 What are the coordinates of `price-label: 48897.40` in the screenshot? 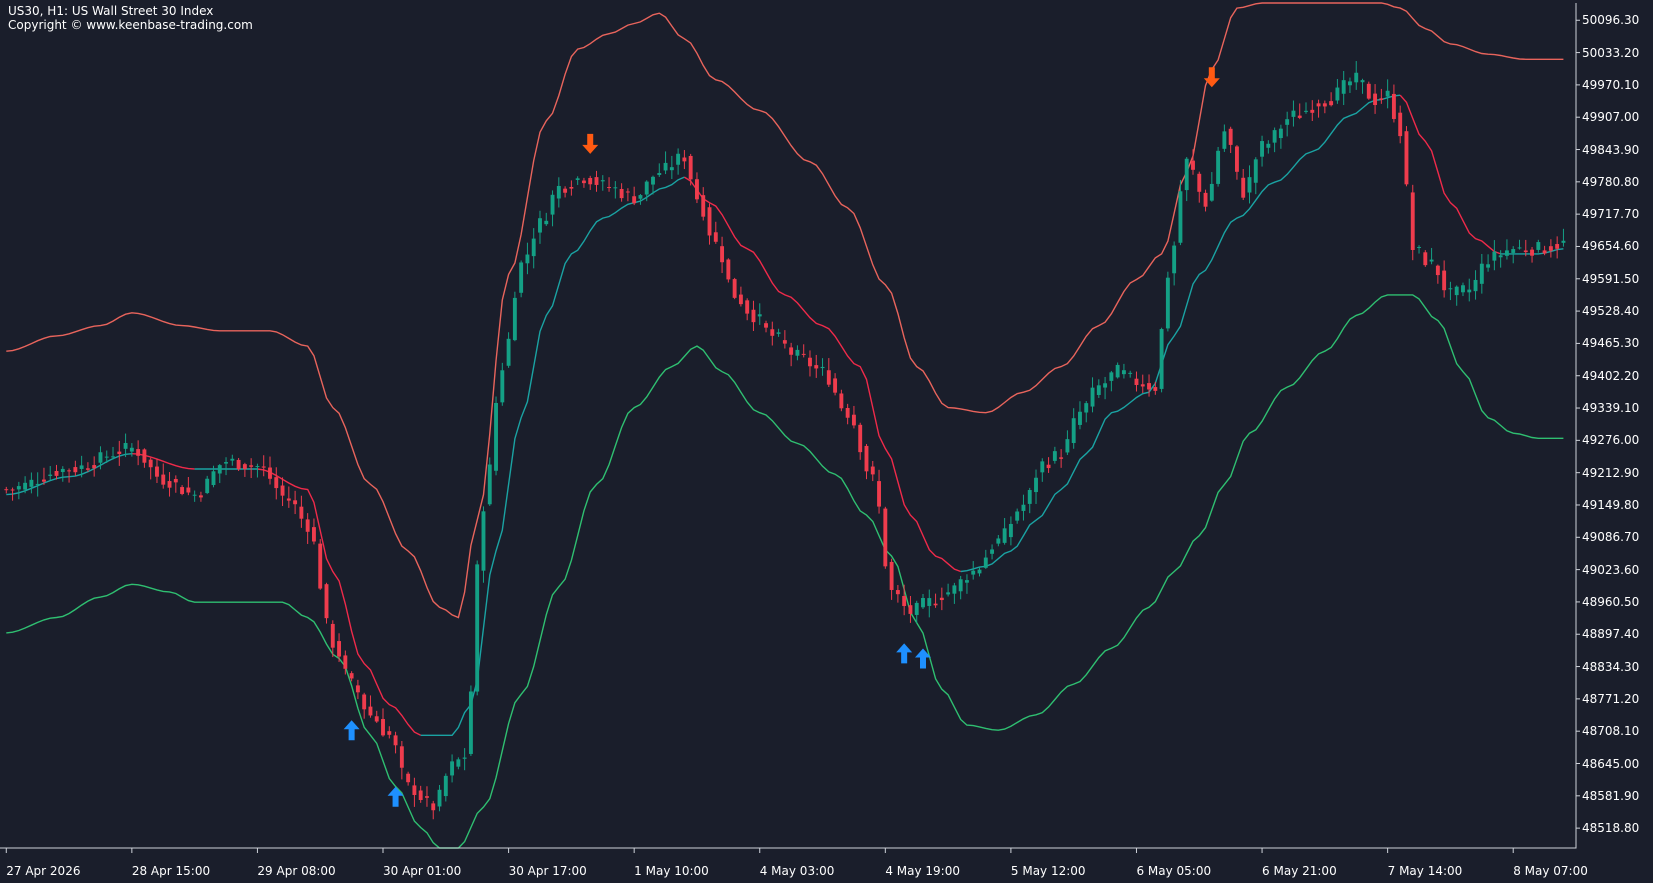 It's located at (1611, 634).